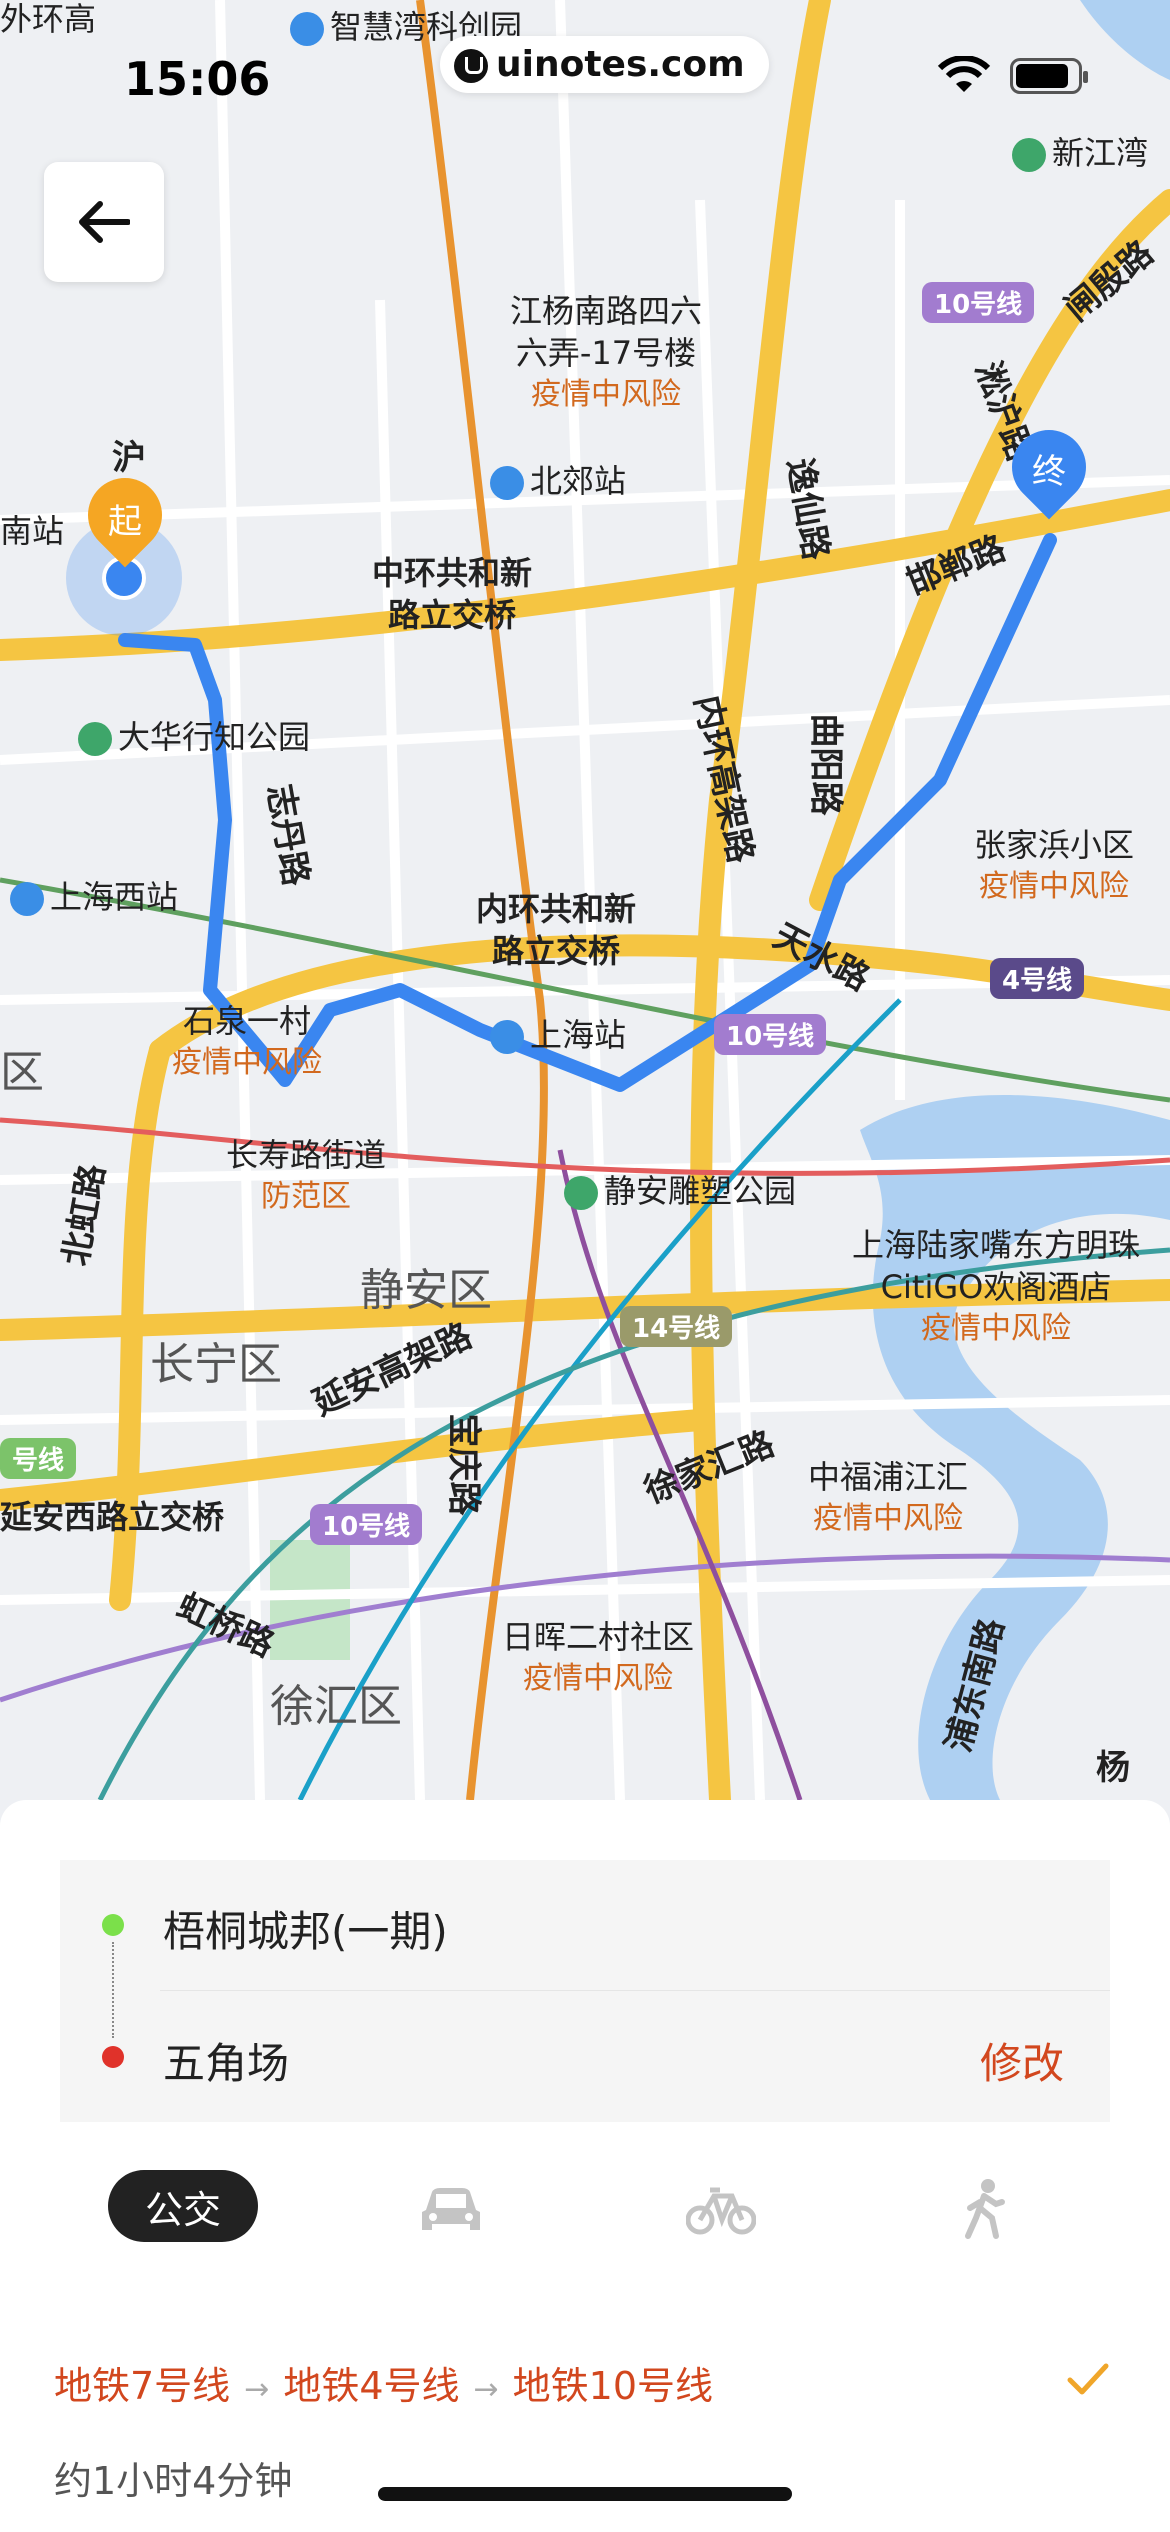 The width and height of the screenshot is (1170, 2532). I want to click on home-indicator, so click(585, 2494).